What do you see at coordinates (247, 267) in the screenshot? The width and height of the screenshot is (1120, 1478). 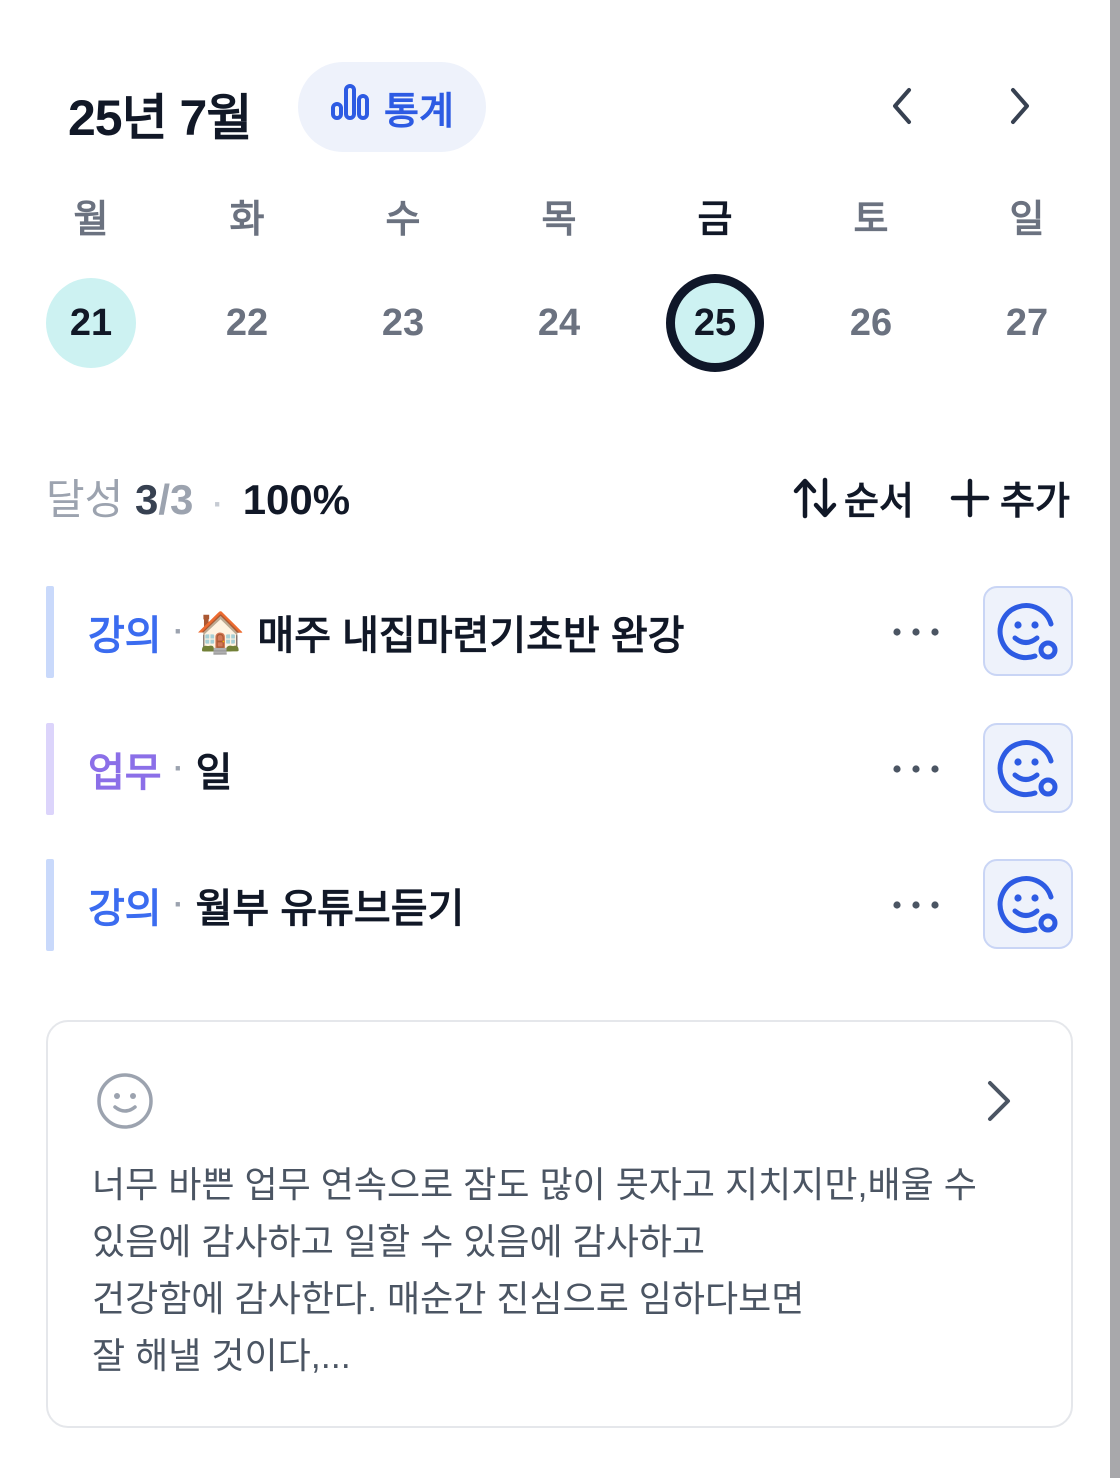 I see `day-tue: 화 22` at bounding box center [247, 267].